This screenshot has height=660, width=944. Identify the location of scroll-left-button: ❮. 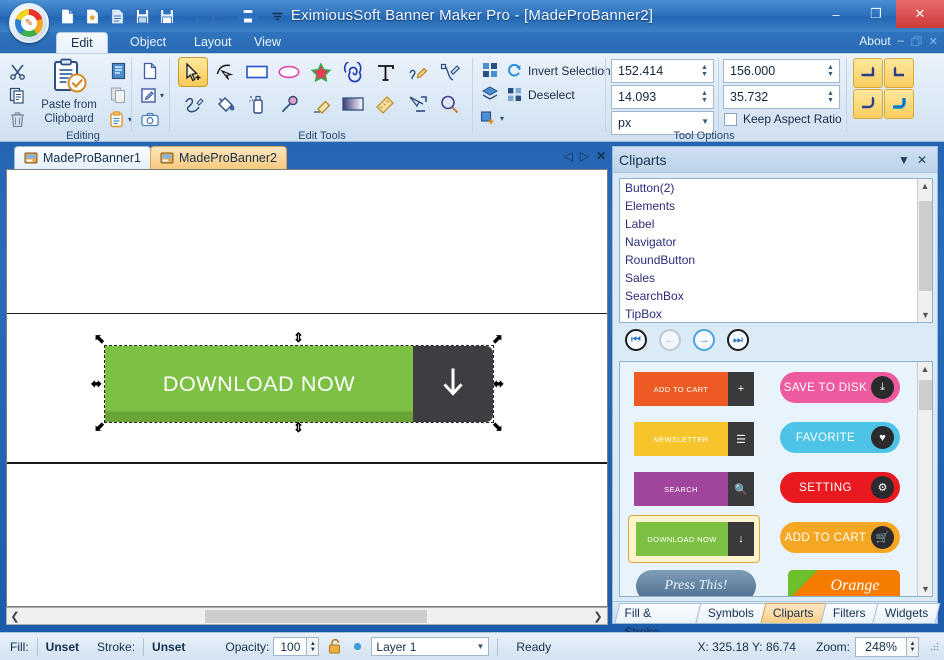
(15, 616).